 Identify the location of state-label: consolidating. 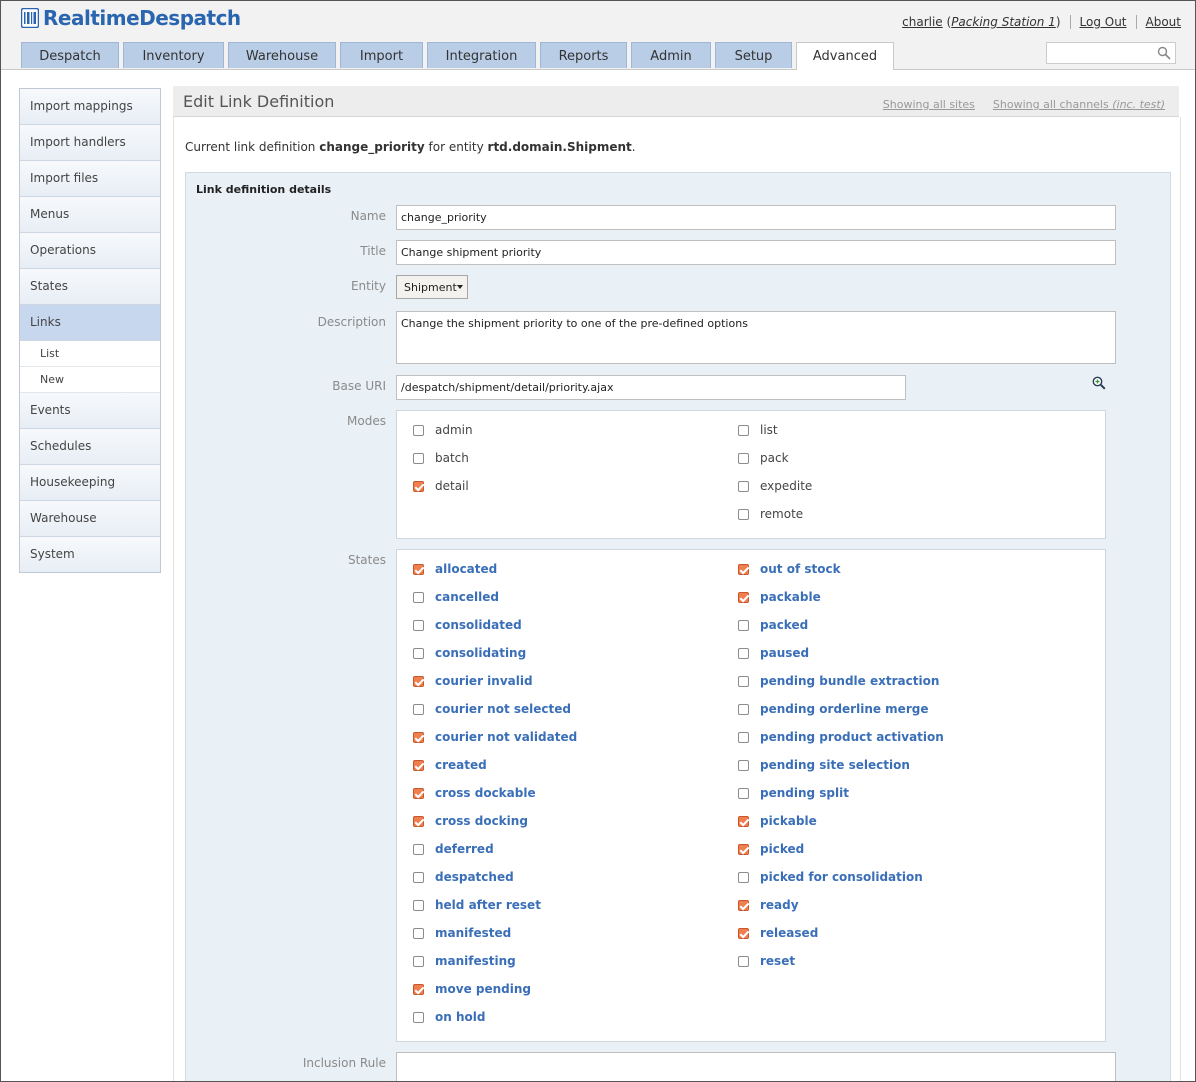
(480, 653).